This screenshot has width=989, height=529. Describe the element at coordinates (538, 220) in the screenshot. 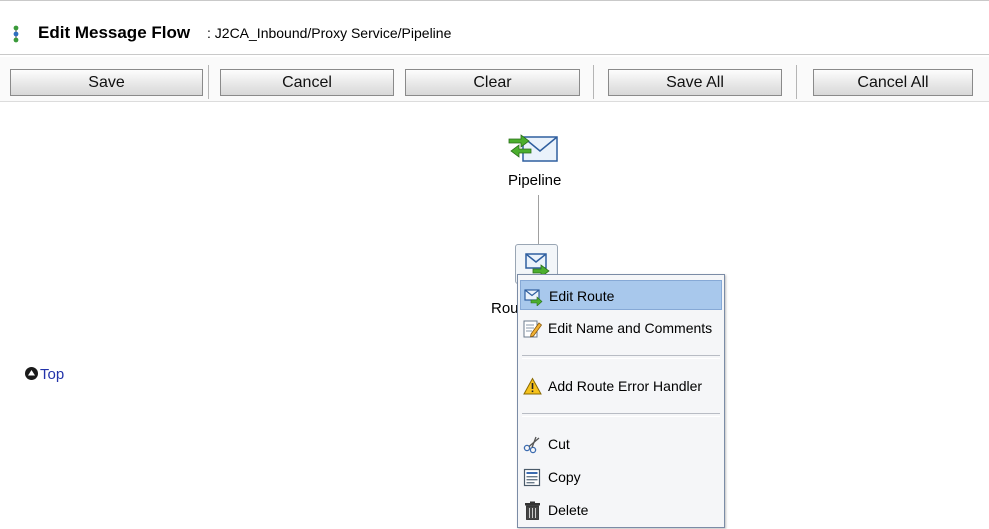

I see `flow-connector` at that location.